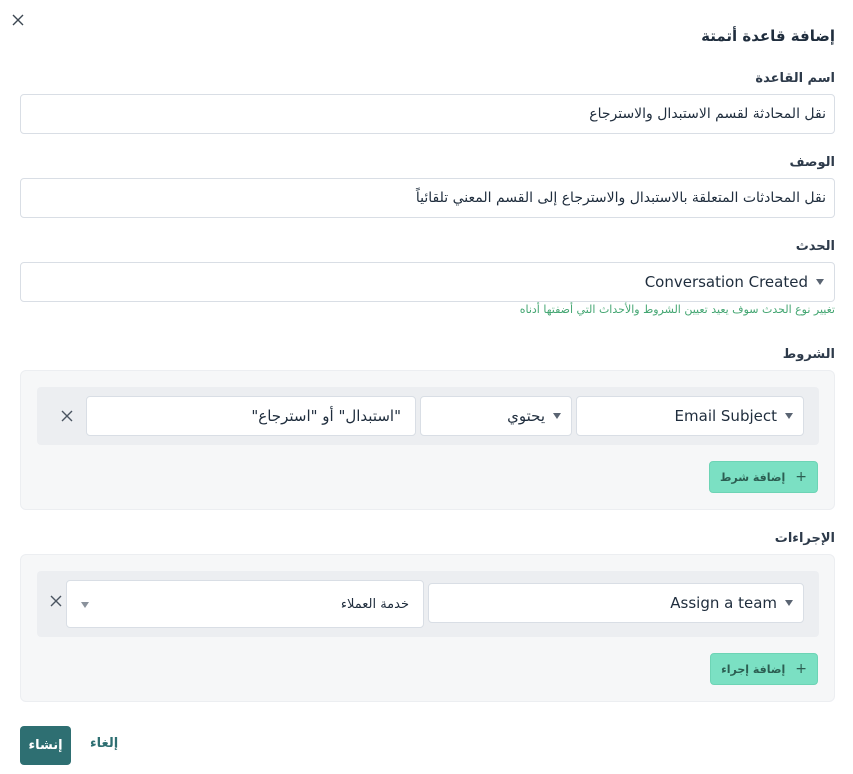  I want to click on event-label: الحدث, so click(815, 246).